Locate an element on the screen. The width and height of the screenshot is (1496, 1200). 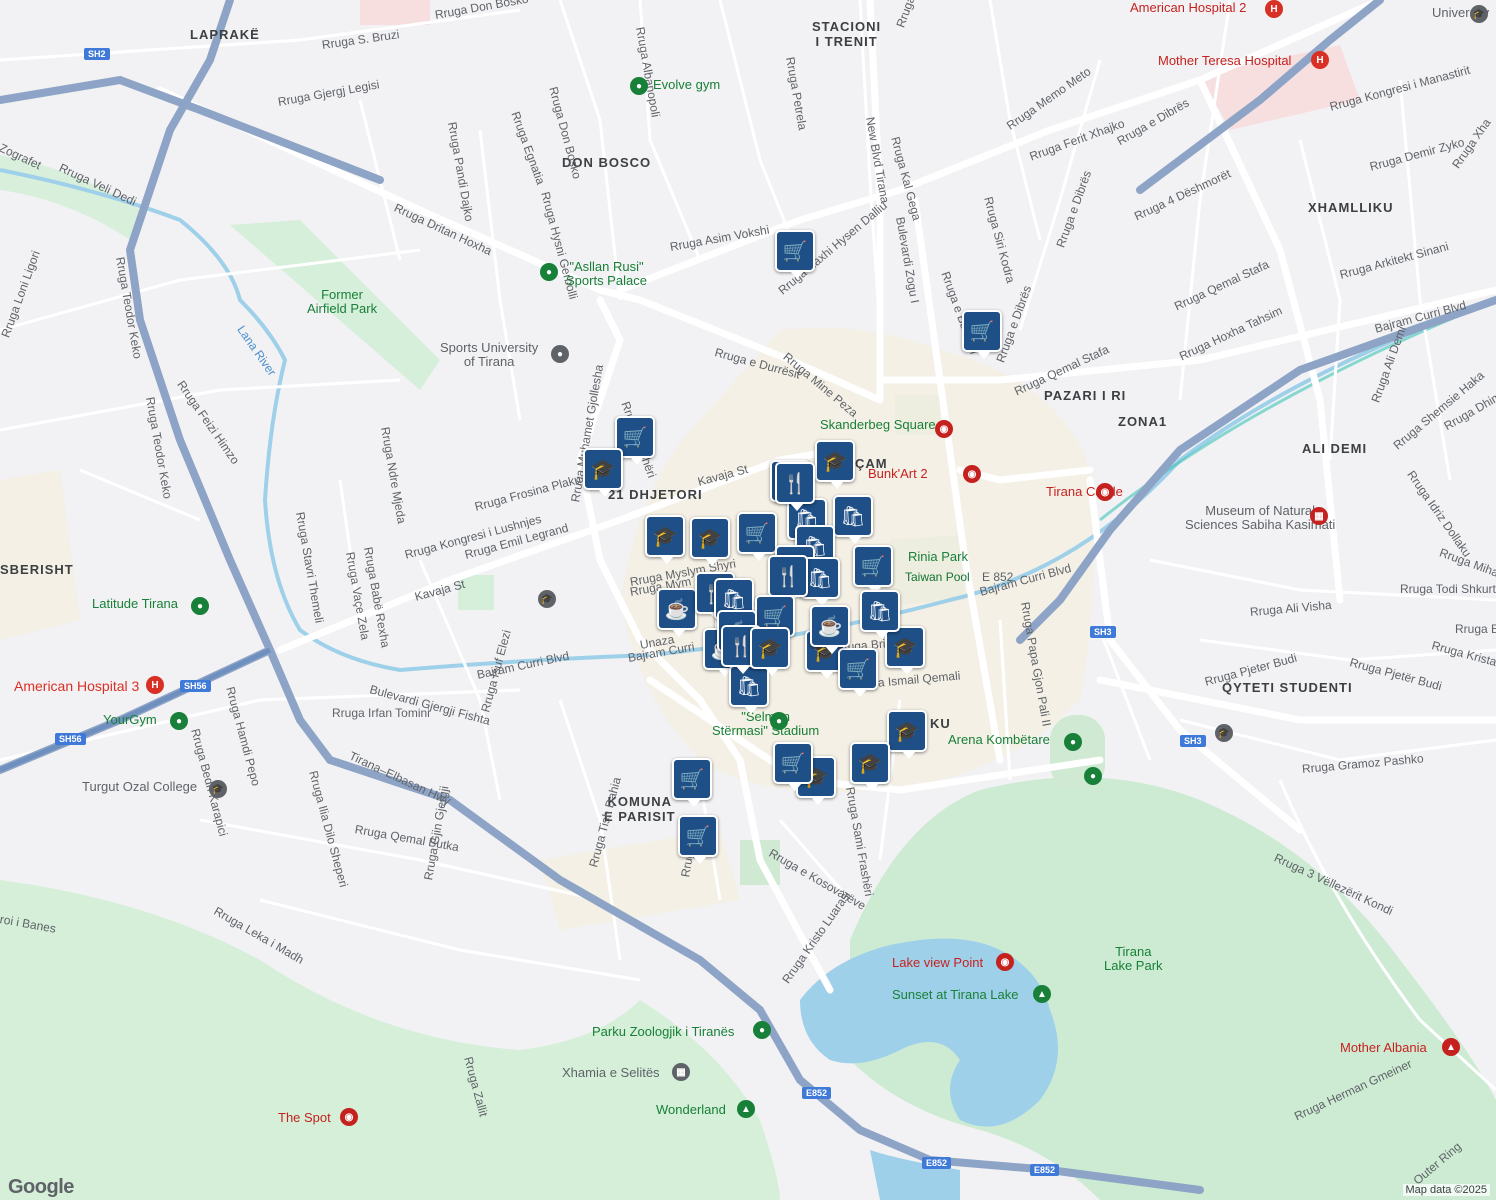
poi-label-gym: Latitude Tirana is located at coordinates (135, 603).